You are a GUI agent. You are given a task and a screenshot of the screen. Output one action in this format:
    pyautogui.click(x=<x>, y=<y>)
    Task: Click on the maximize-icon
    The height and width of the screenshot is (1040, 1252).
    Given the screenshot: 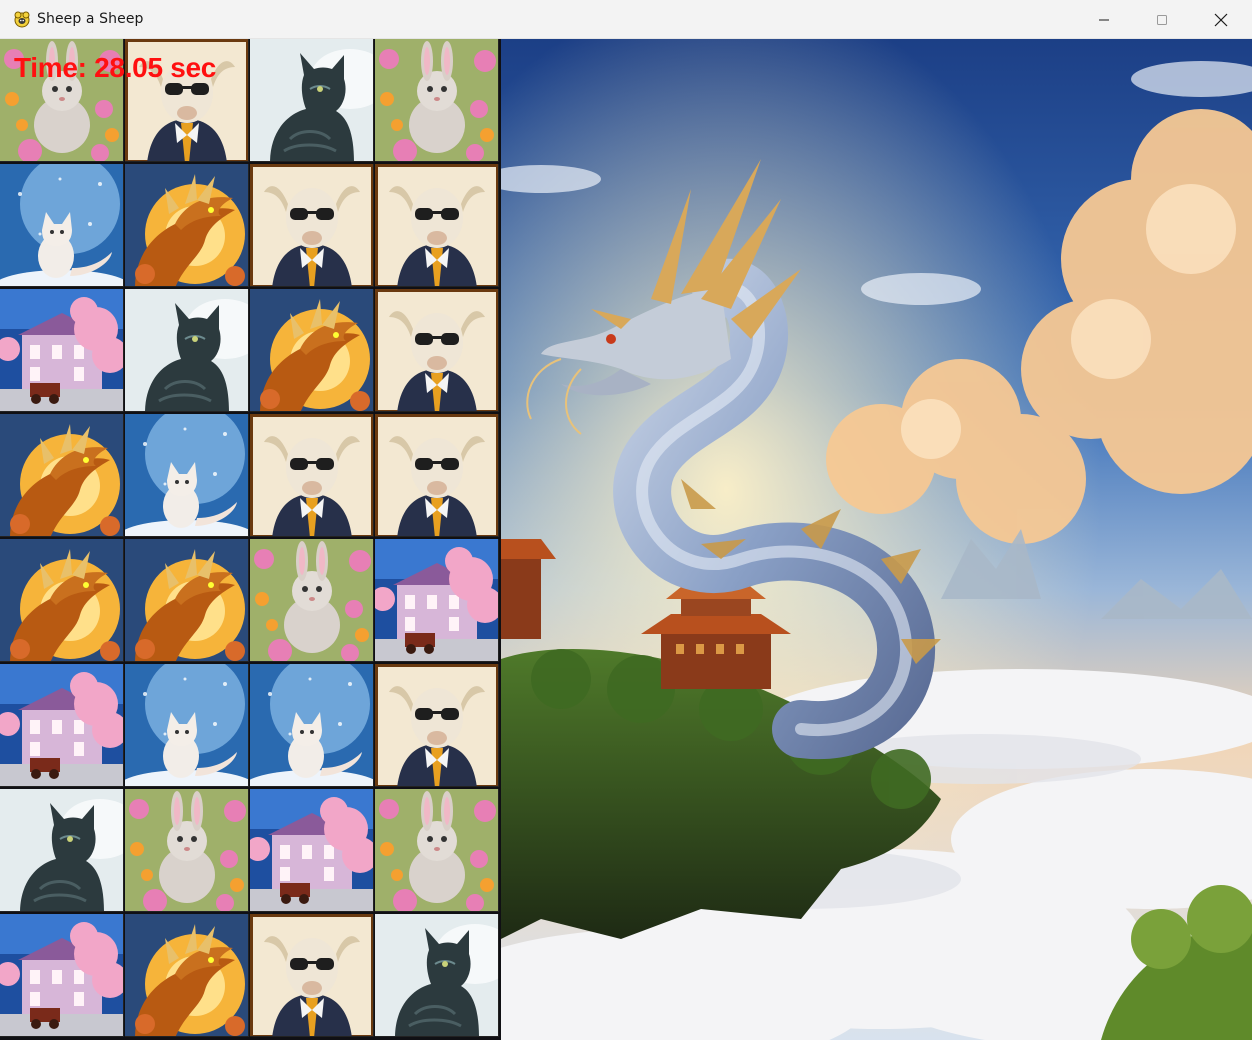 What is the action you would take?
    pyautogui.click(x=1162, y=19)
    